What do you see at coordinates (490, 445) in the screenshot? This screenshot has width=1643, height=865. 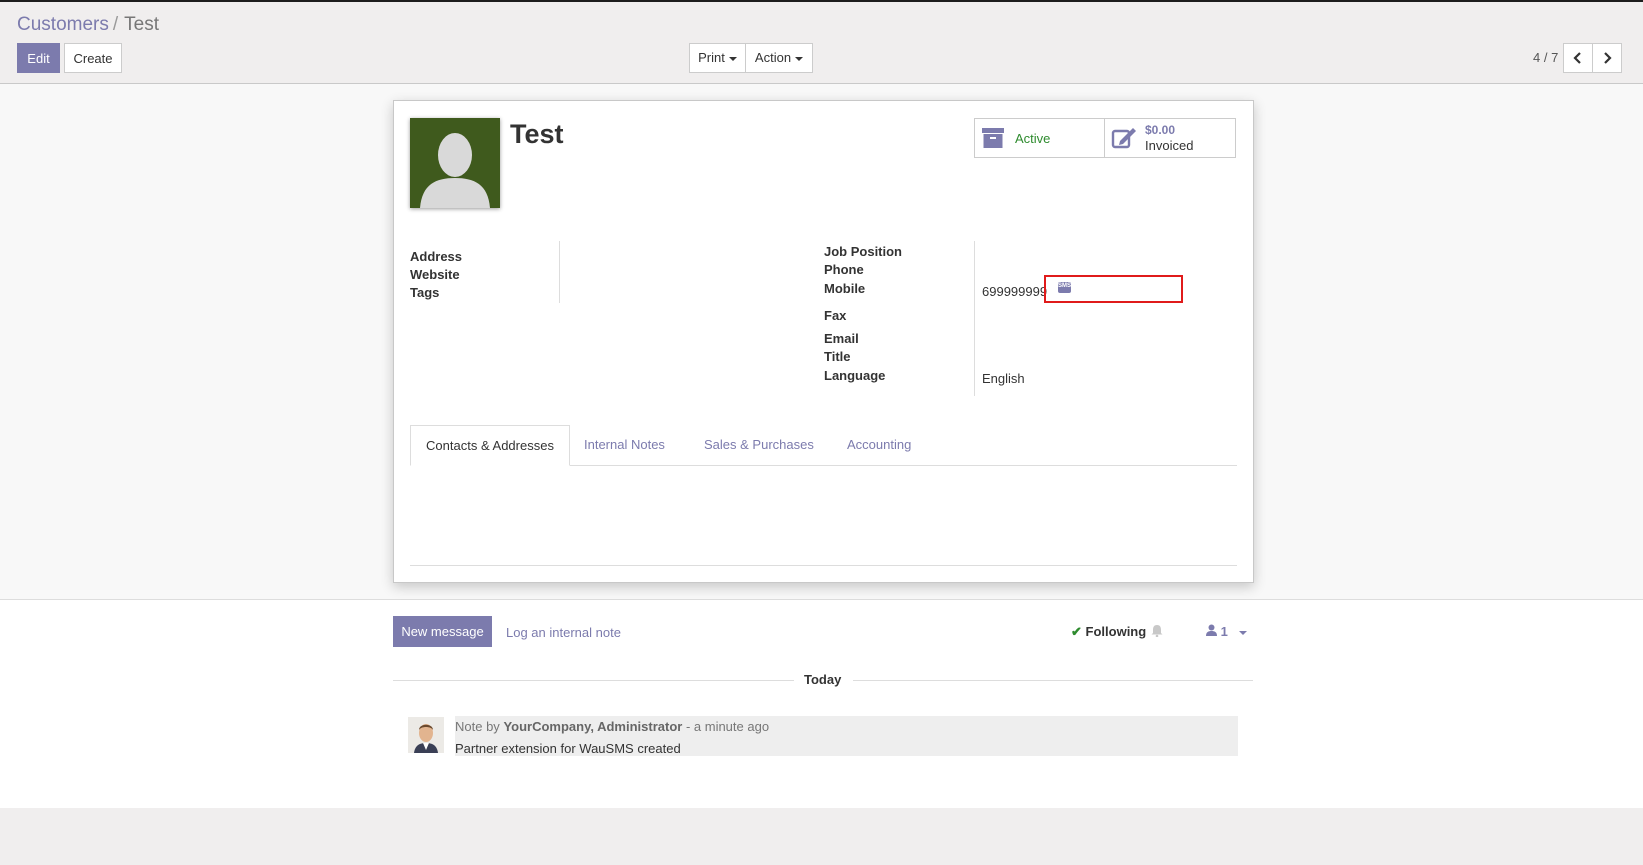 I see `tab-contacts-addresses: Contacts & Addresses` at bounding box center [490, 445].